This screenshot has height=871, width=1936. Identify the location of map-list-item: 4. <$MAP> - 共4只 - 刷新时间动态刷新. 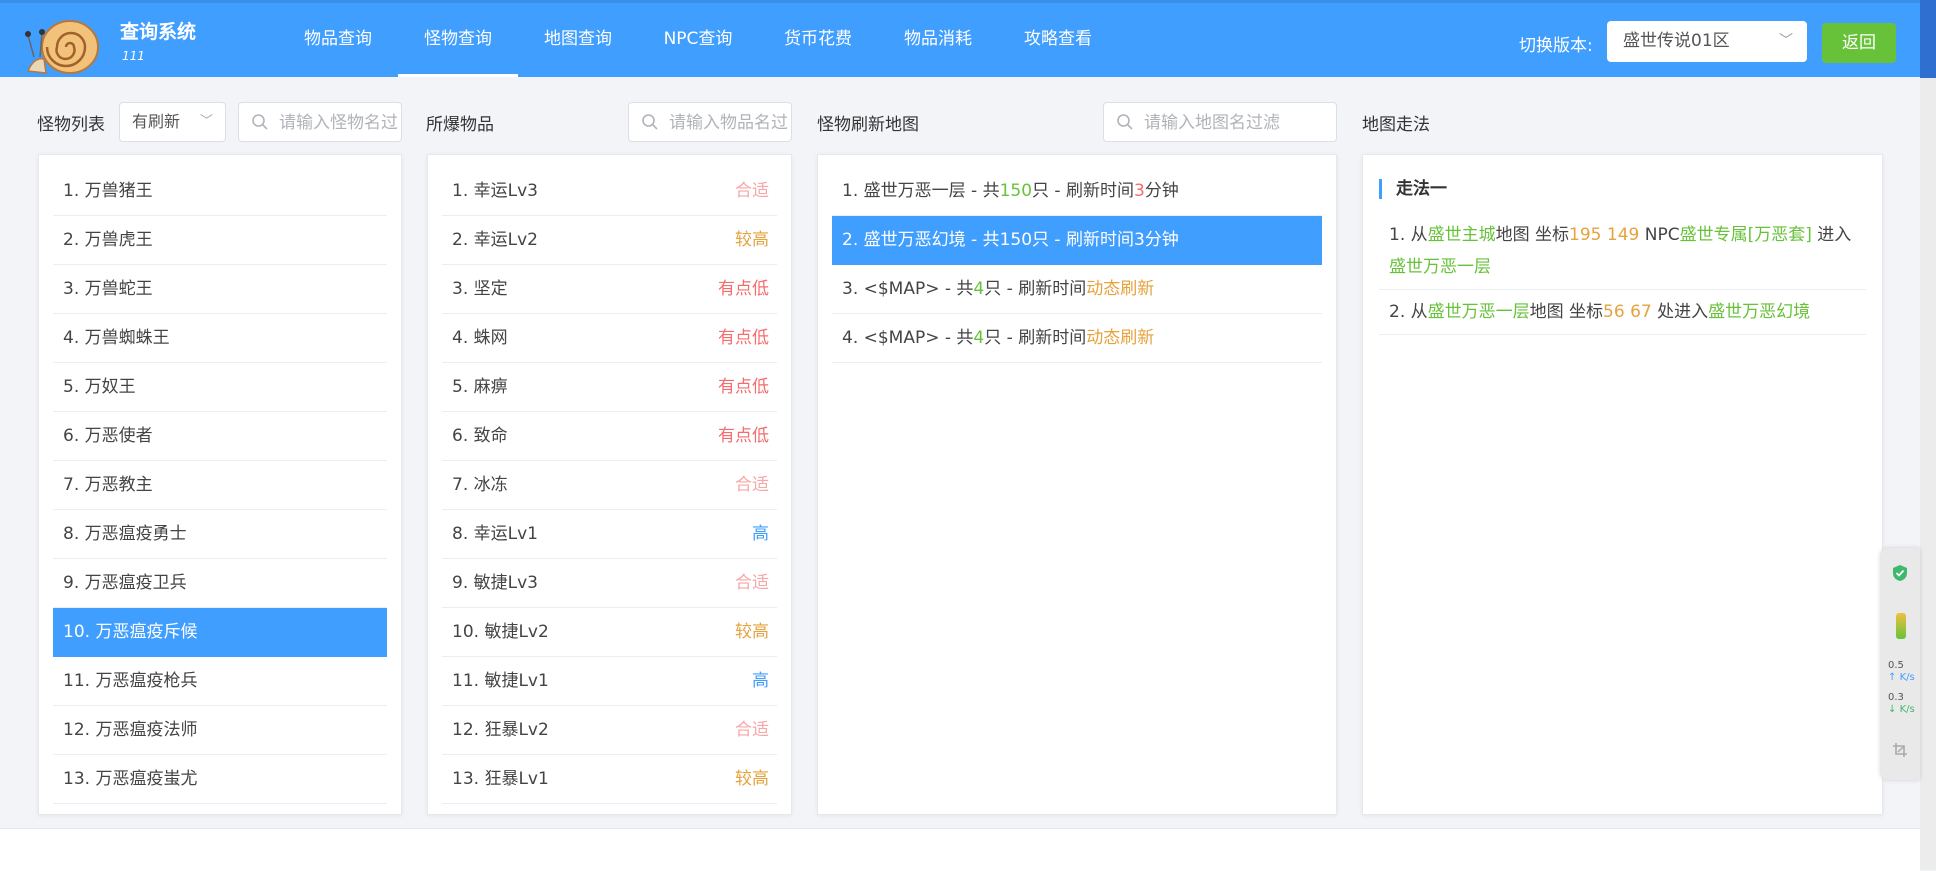
(1077, 338).